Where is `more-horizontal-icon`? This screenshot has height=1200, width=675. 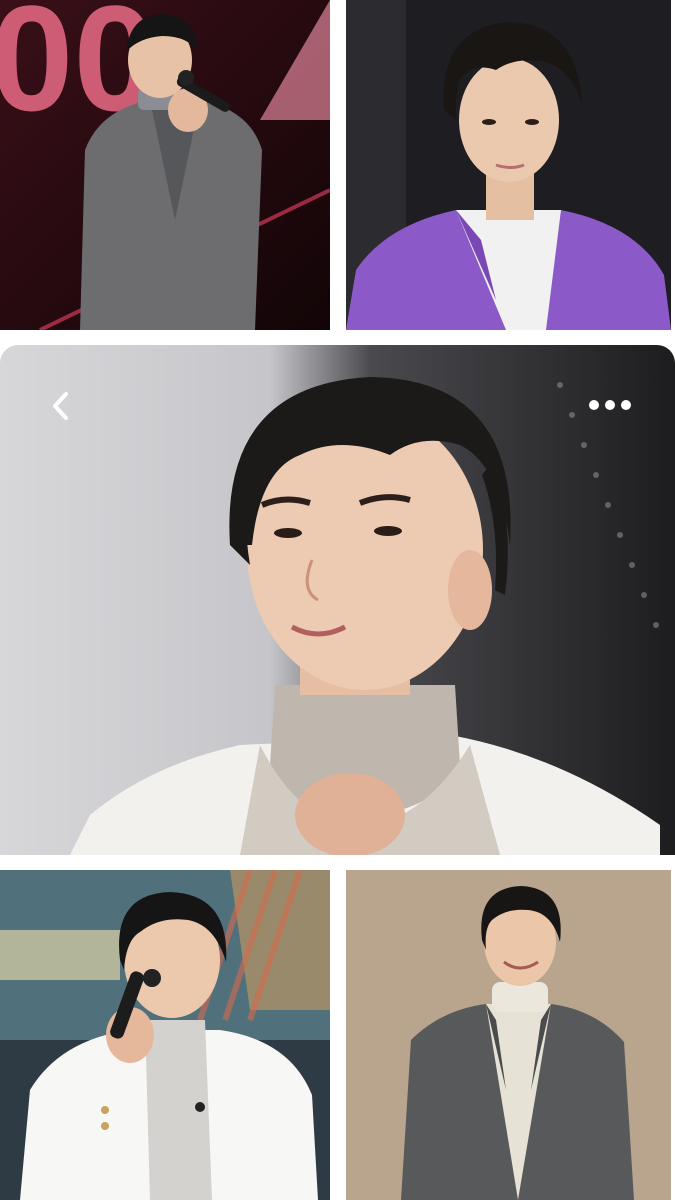 more-horizontal-icon is located at coordinates (610, 405).